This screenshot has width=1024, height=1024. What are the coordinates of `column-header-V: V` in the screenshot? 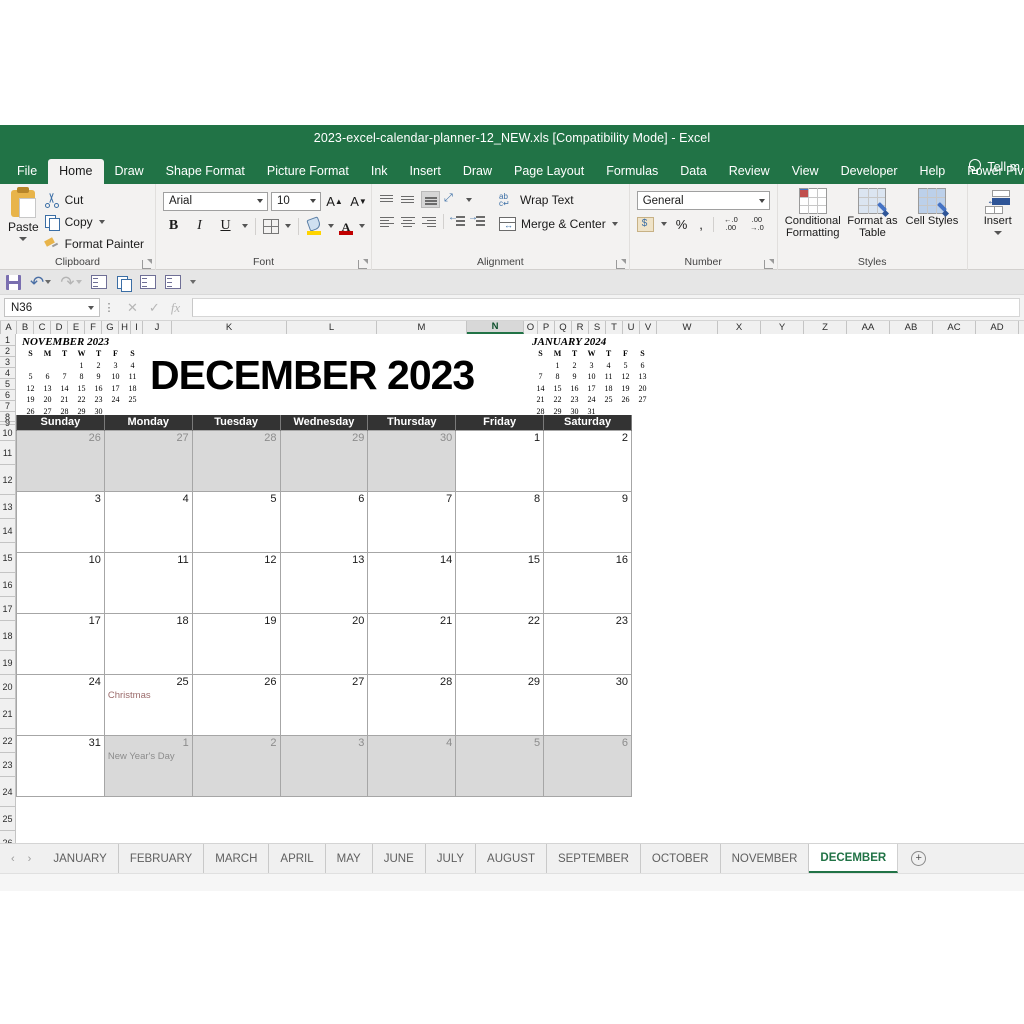 It's located at (648, 327).